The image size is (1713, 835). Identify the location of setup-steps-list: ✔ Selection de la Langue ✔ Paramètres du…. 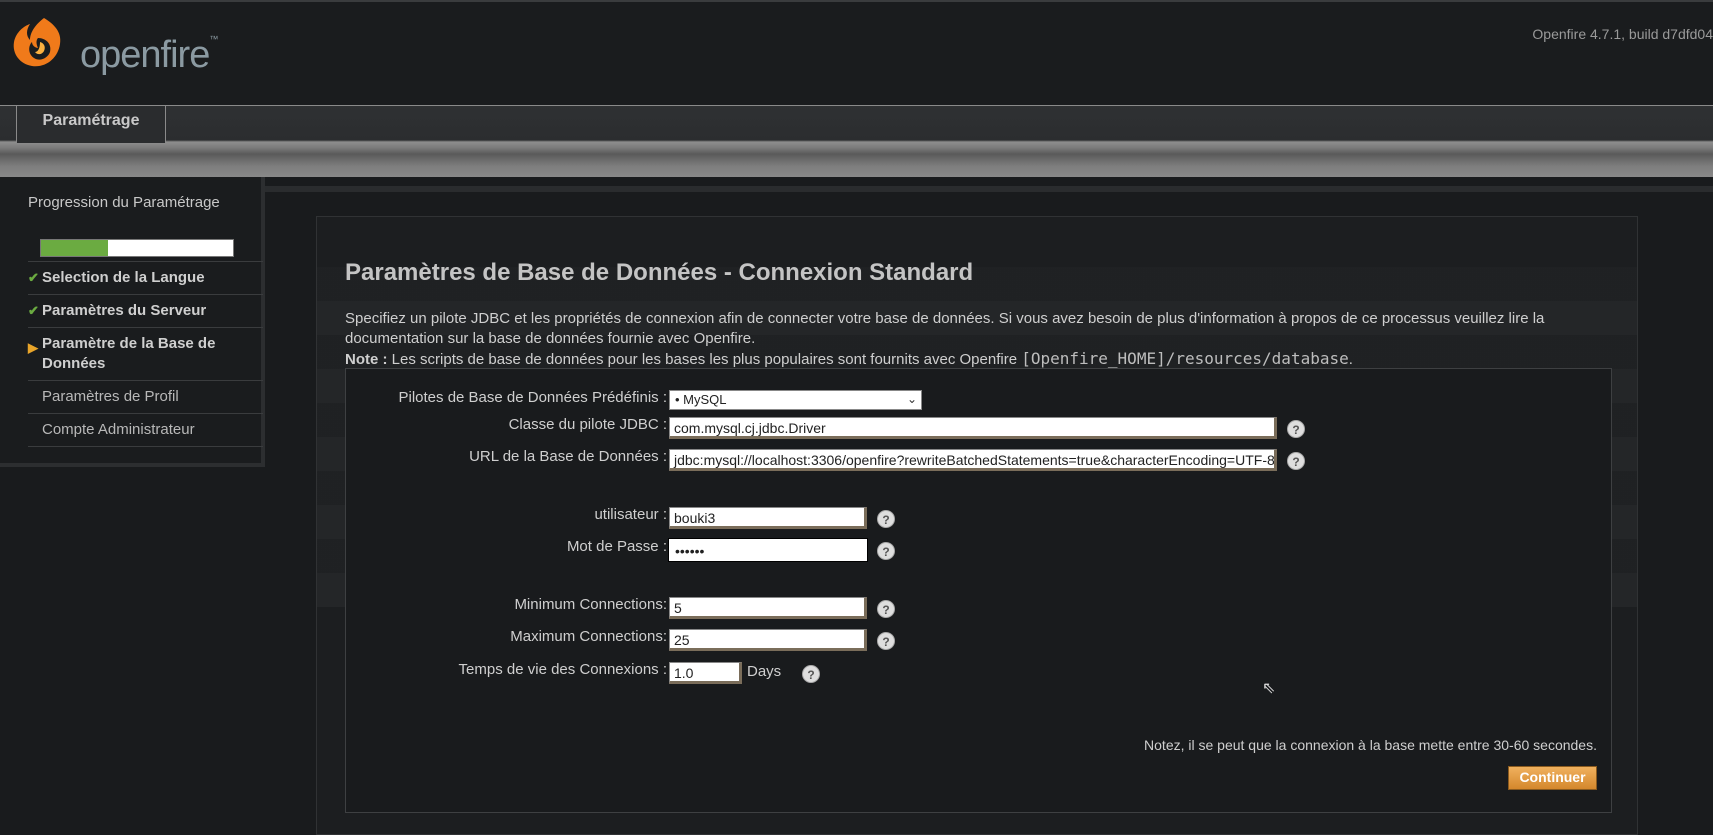
(145, 354).